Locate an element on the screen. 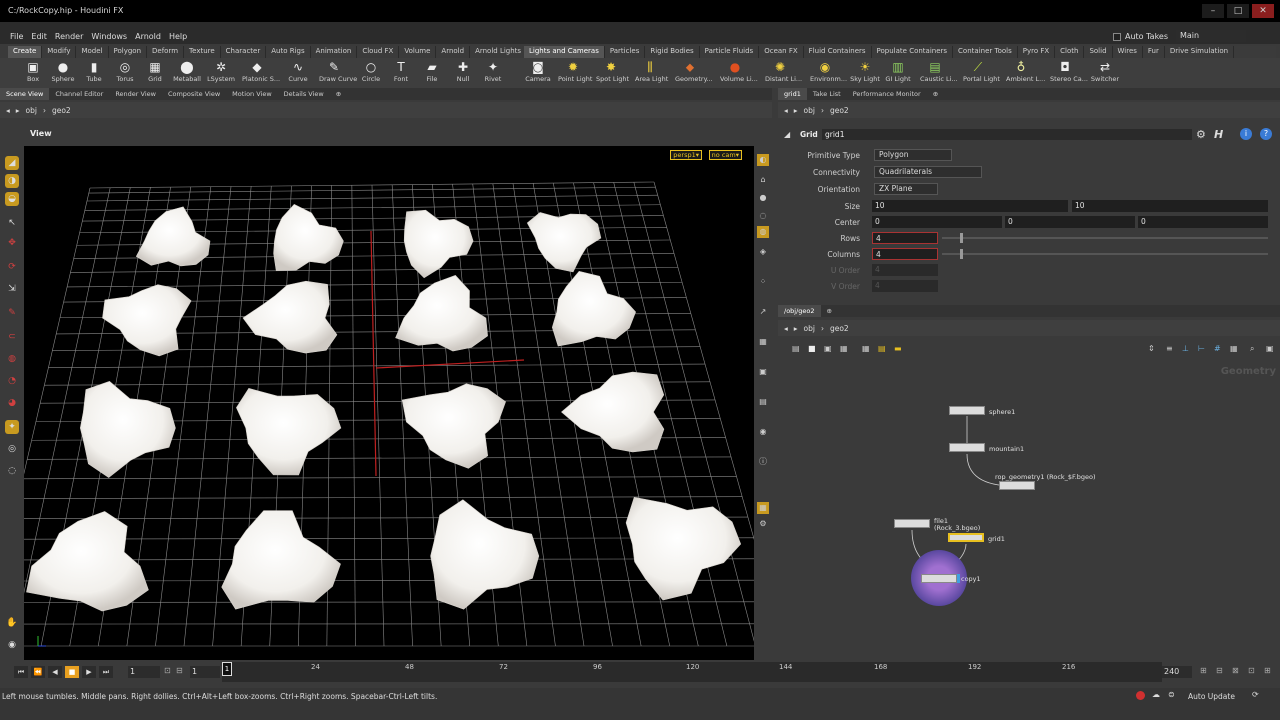  param-path-obj: obj is located at coordinates (809, 110).